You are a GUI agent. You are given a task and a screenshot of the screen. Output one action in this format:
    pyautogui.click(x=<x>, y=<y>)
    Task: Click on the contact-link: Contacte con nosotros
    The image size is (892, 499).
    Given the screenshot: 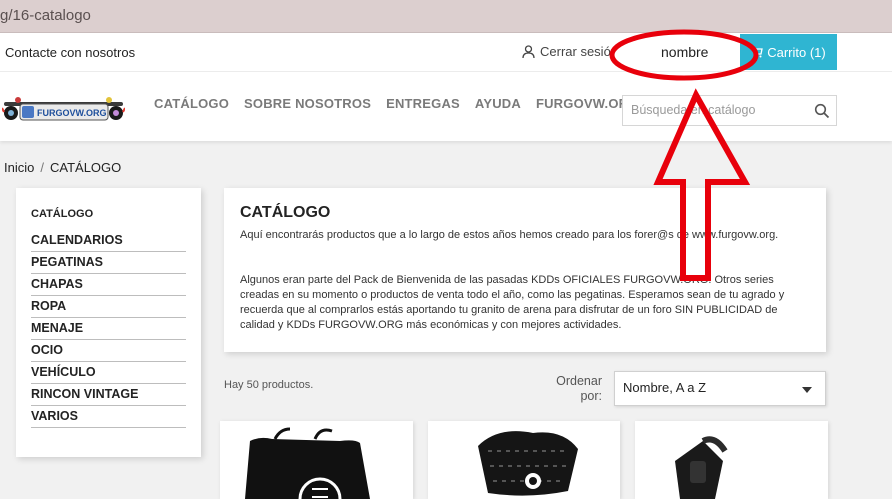 What is the action you would take?
    pyautogui.click(x=70, y=52)
    